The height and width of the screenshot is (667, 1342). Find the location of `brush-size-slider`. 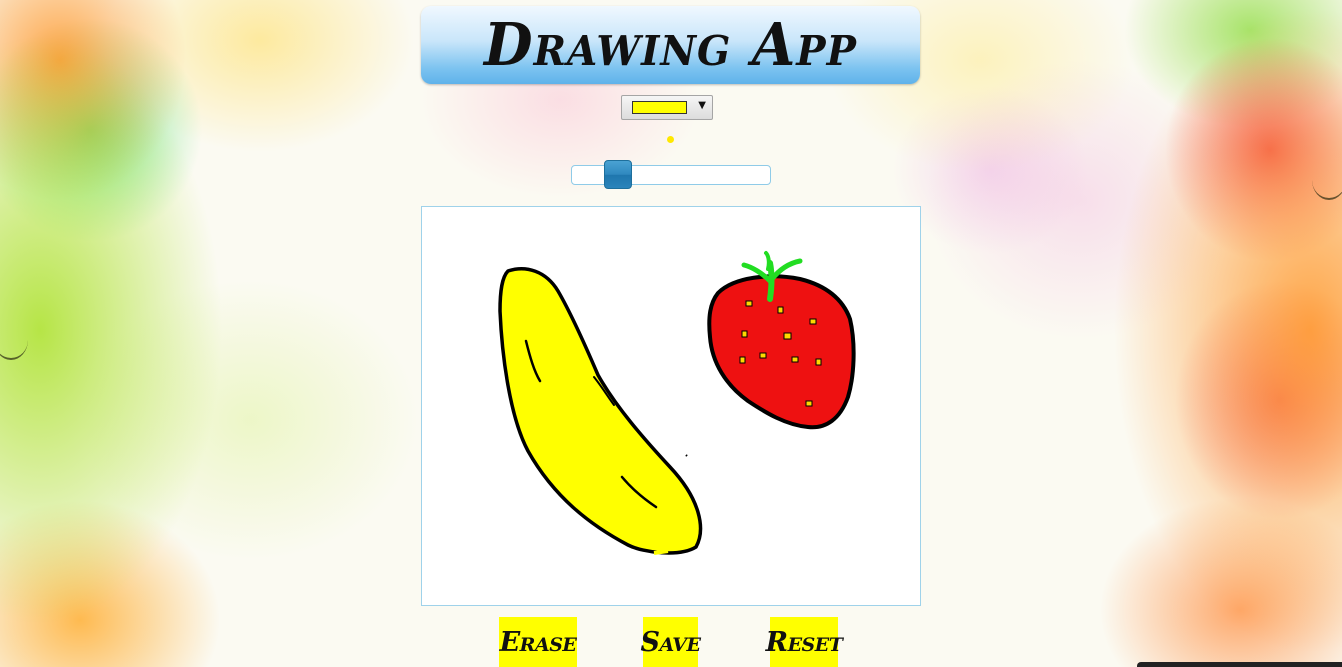

brush-size-slider is located at coordinates (671, 174).